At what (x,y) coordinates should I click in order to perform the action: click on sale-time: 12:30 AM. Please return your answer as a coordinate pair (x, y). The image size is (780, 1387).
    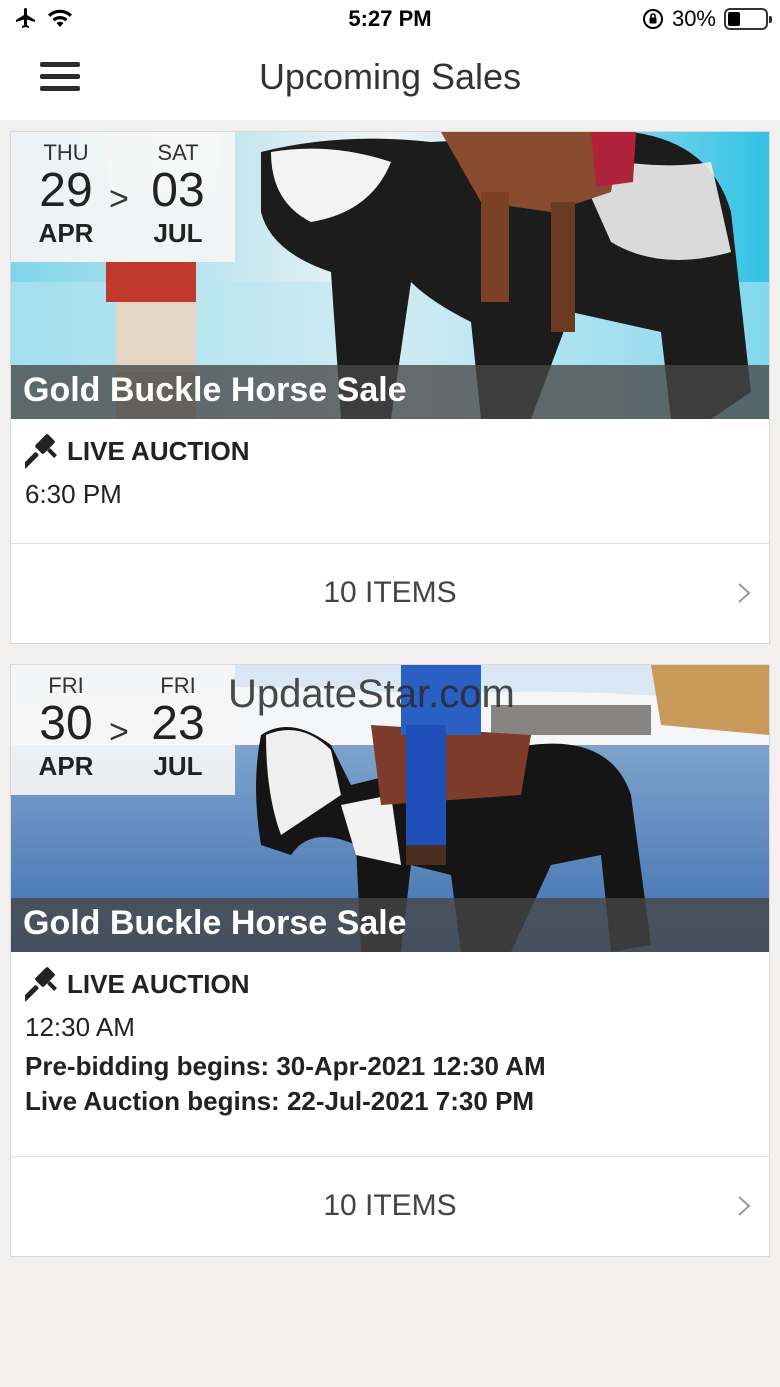
    Looking at the image, I should click on (80, 1027).